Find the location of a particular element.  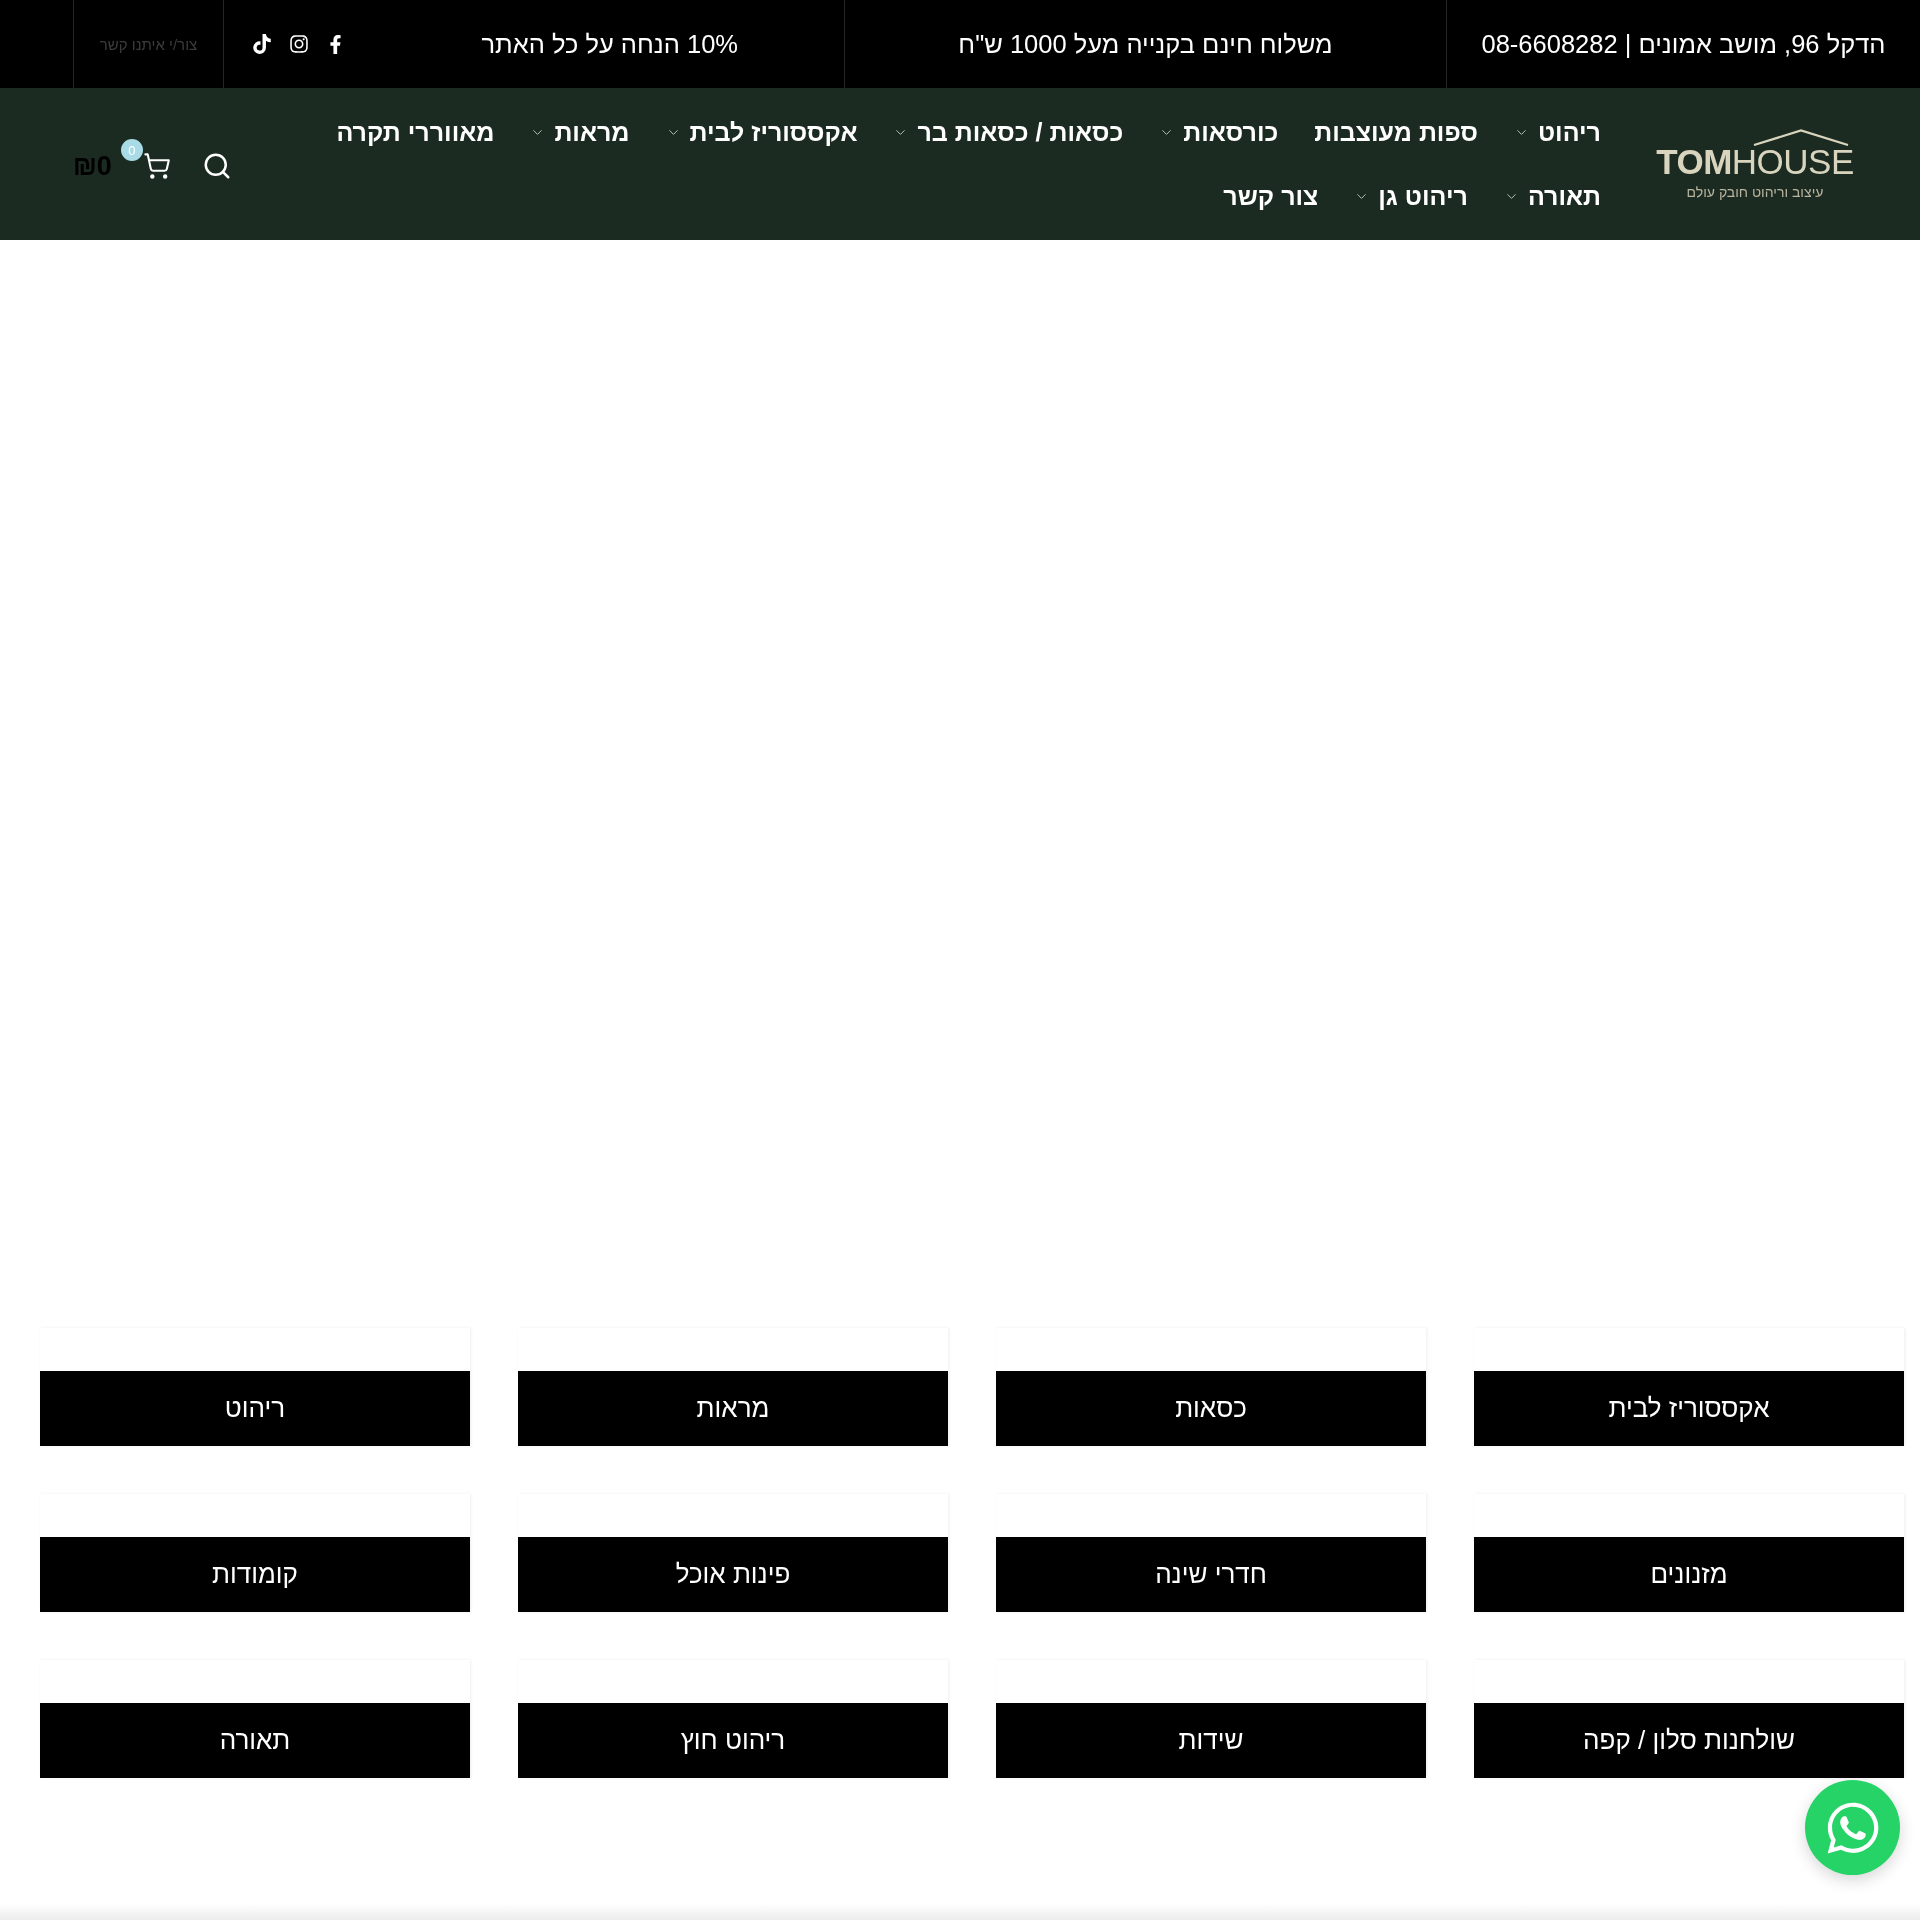

category-card: אקססוריז לבית is located at coordinates (1689, 1387).